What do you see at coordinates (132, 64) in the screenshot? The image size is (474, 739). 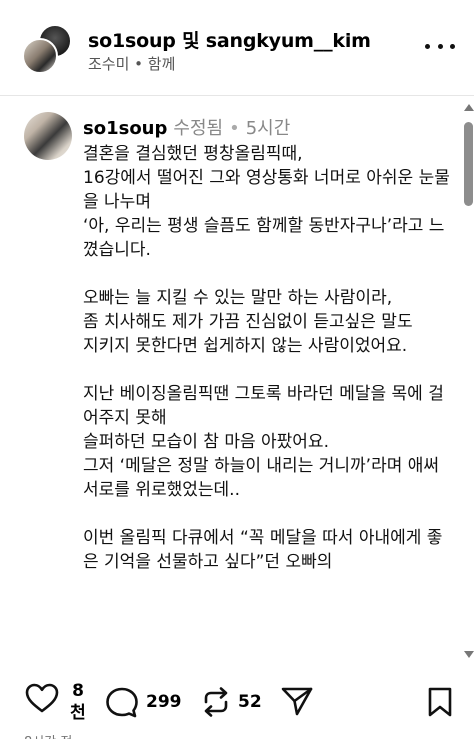 I see `header-subtitle: 조수미 • 함께` at bounding box center [132, 64].